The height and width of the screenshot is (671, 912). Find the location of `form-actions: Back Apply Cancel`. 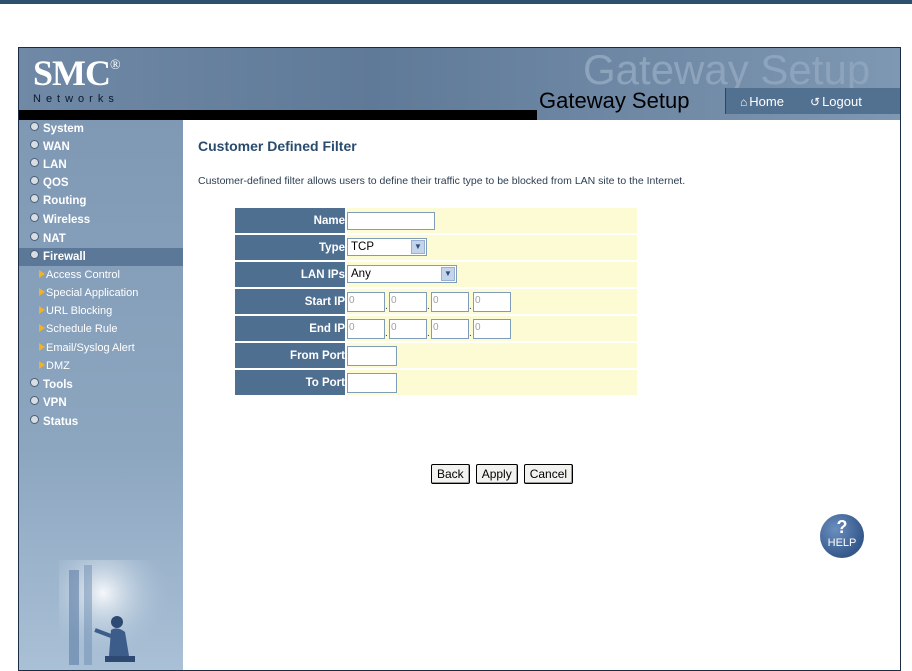

form-actions: Back Apply Cancel is located at coordinates (505, 474).